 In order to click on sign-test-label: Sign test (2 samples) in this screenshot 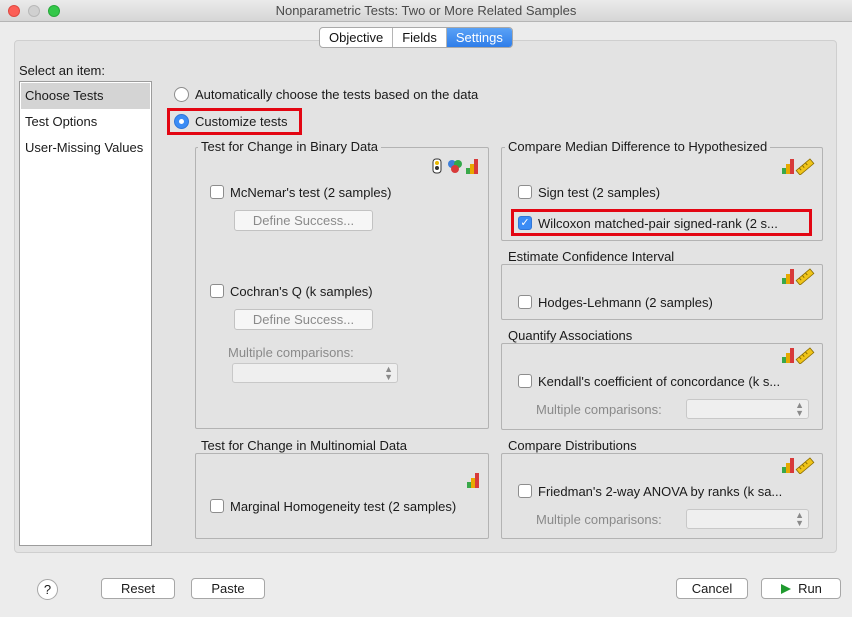, I will do `click(599, 192)`.